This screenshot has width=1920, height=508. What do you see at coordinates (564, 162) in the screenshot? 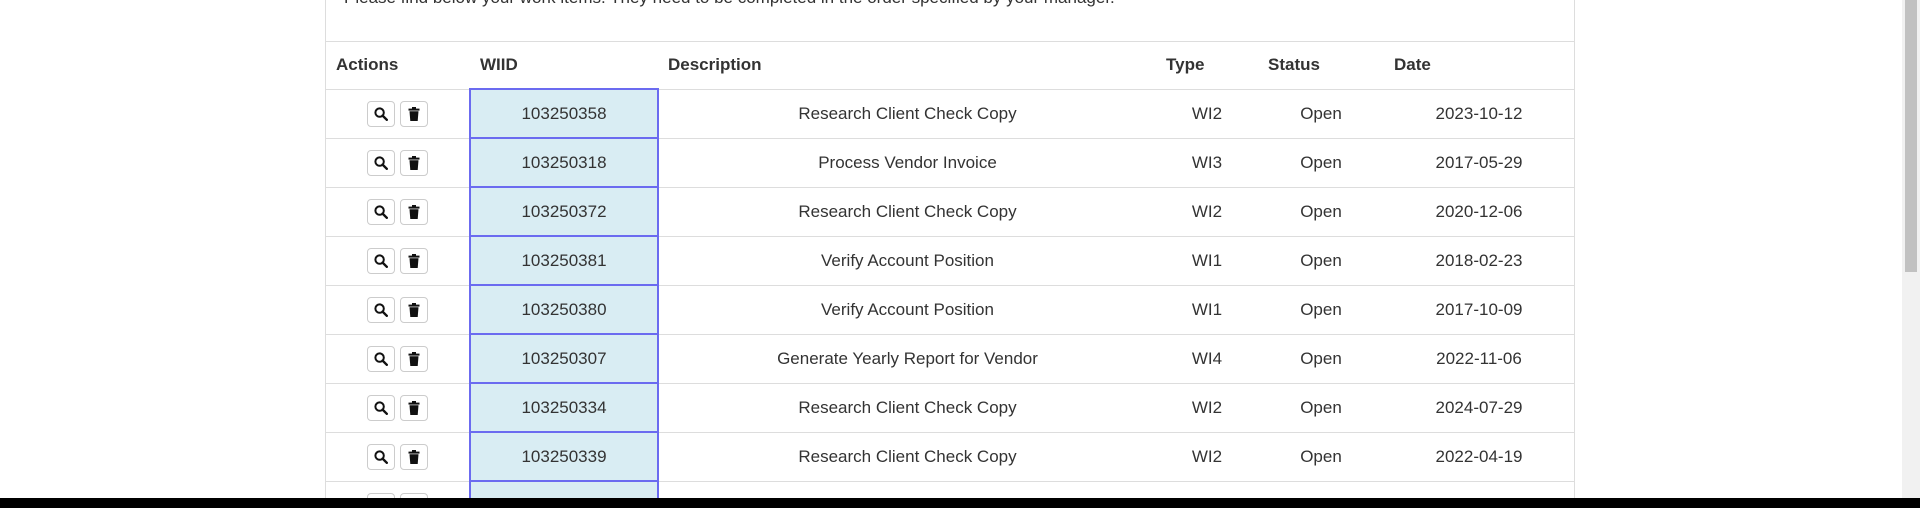
I see `wiid-cell: 103250318` at bounding box center [564, 162].